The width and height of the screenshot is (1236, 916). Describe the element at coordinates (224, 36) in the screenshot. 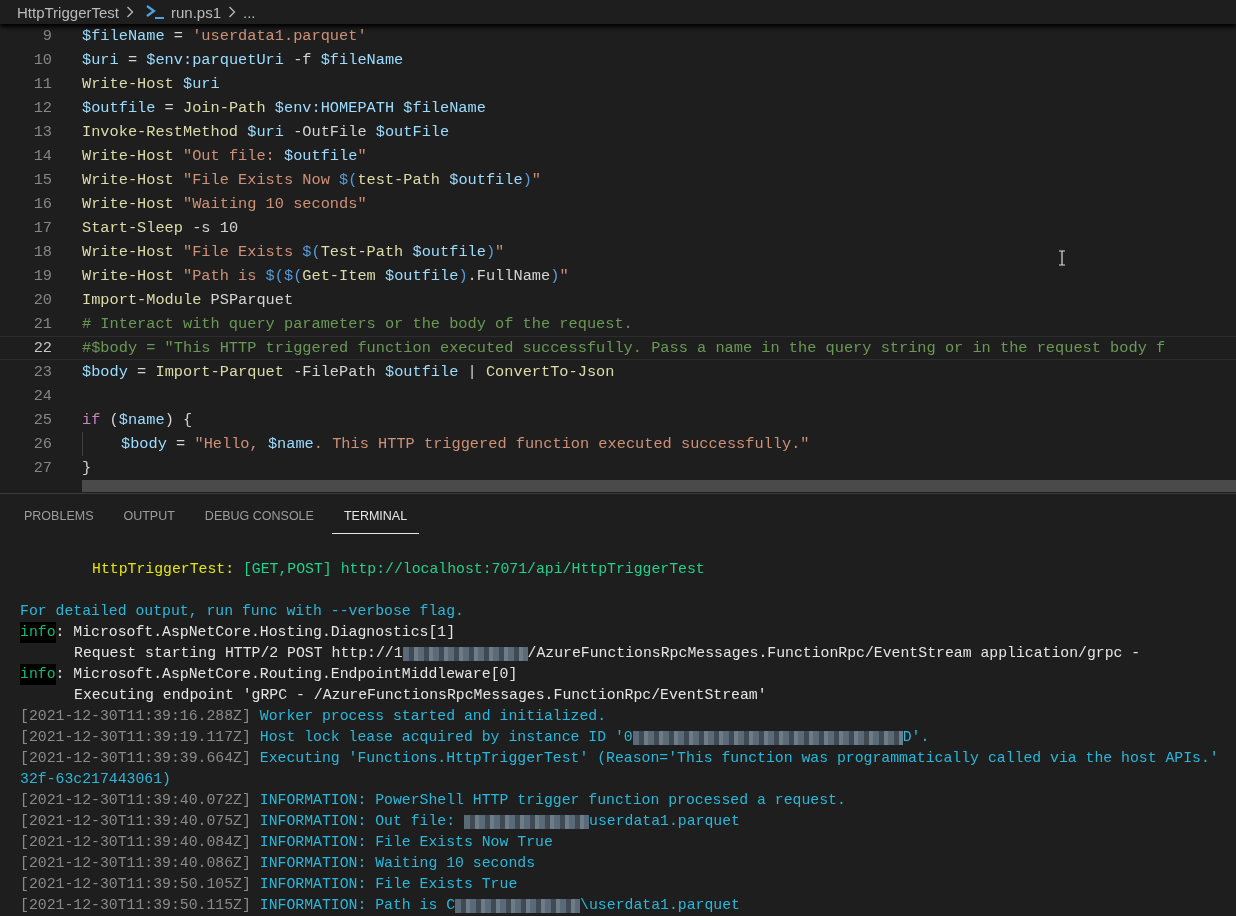

I see `code-line: $fileName = 'userdata1.parquet'` at that location.